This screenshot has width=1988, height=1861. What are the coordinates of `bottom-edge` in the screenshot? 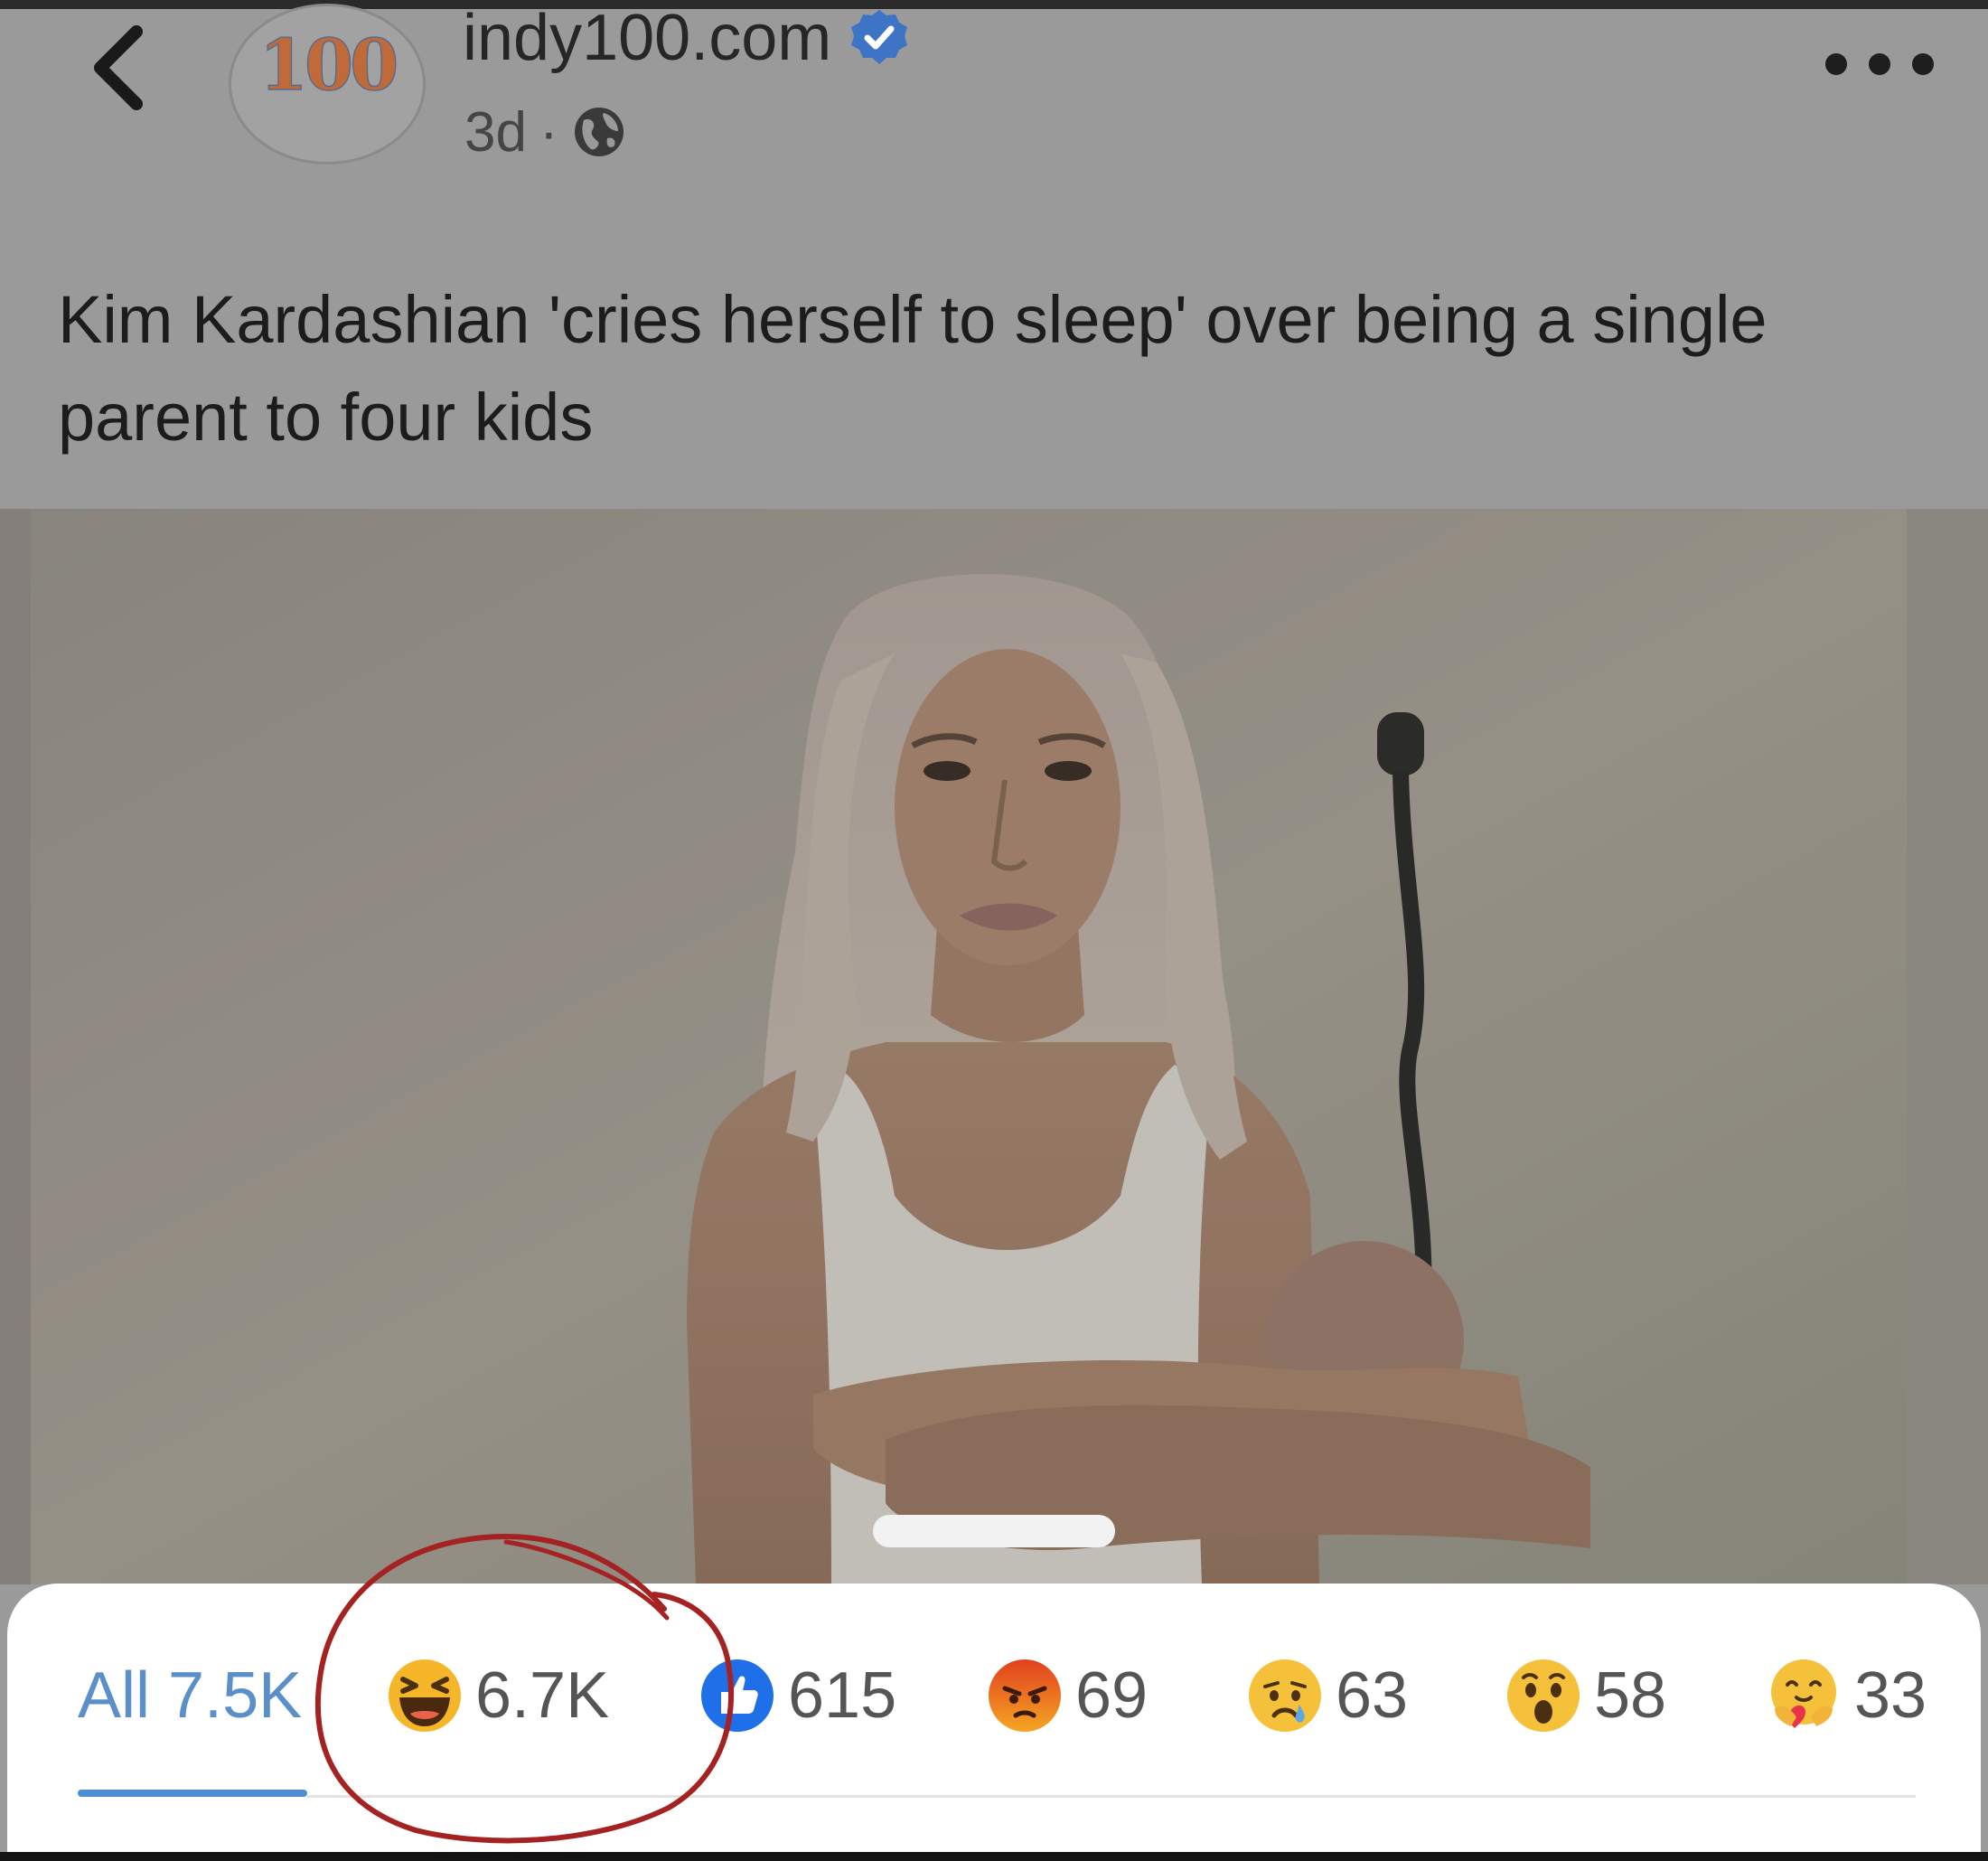 It's located at (994, 1856).